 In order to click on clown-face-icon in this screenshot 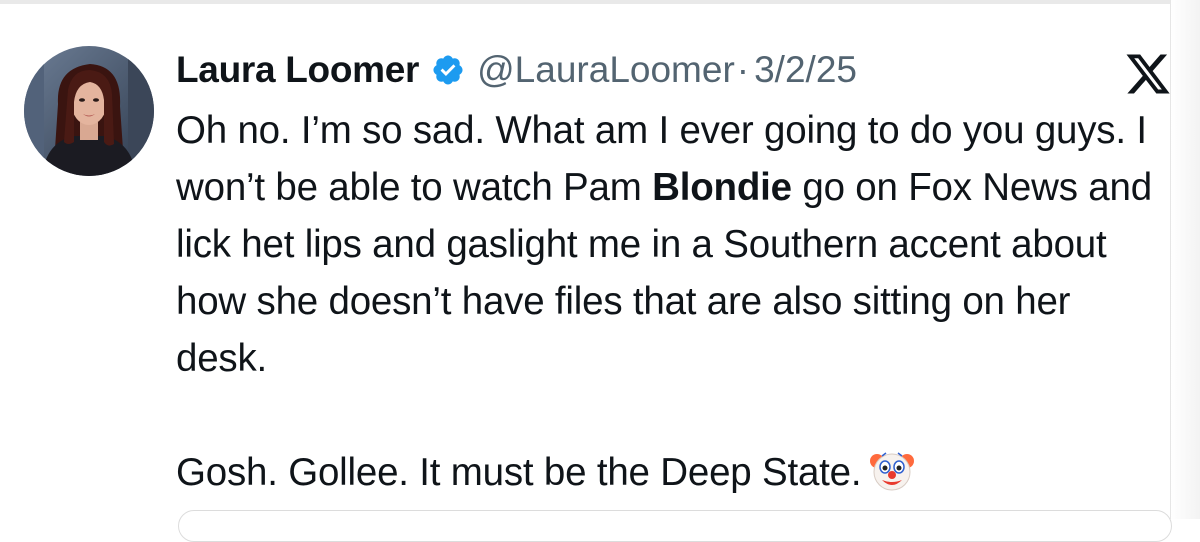, I will do `click(892, 470)`.